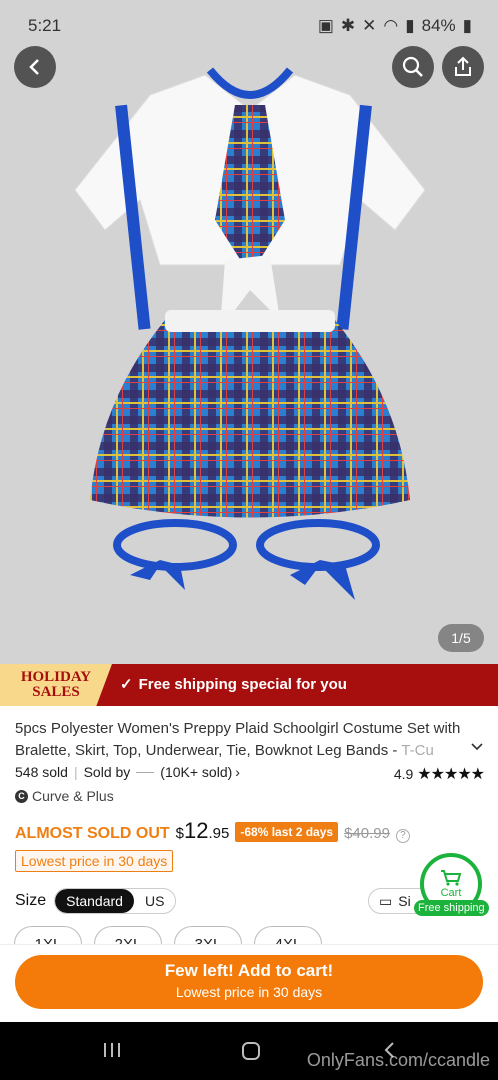  Describe the element at coordinates (179, 833) in the screenshot. I see `price-currency: $` at that location.